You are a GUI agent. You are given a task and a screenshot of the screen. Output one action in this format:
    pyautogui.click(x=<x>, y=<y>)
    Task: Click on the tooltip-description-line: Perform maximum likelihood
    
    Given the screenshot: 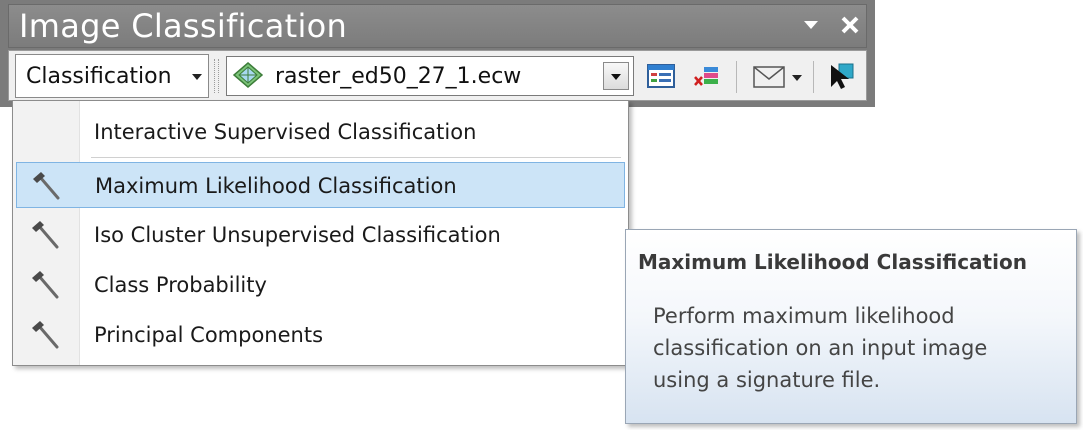 What is the action you would take?
    pyautogui.click(x=804, y=316)
    